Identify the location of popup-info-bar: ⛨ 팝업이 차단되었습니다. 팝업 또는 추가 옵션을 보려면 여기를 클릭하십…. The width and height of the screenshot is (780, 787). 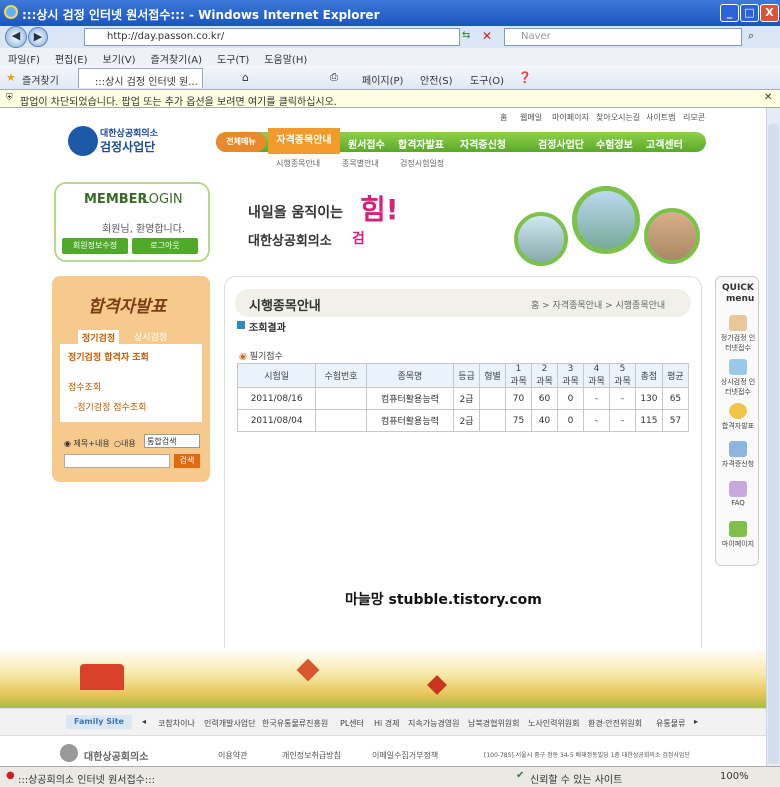
(390, 99).